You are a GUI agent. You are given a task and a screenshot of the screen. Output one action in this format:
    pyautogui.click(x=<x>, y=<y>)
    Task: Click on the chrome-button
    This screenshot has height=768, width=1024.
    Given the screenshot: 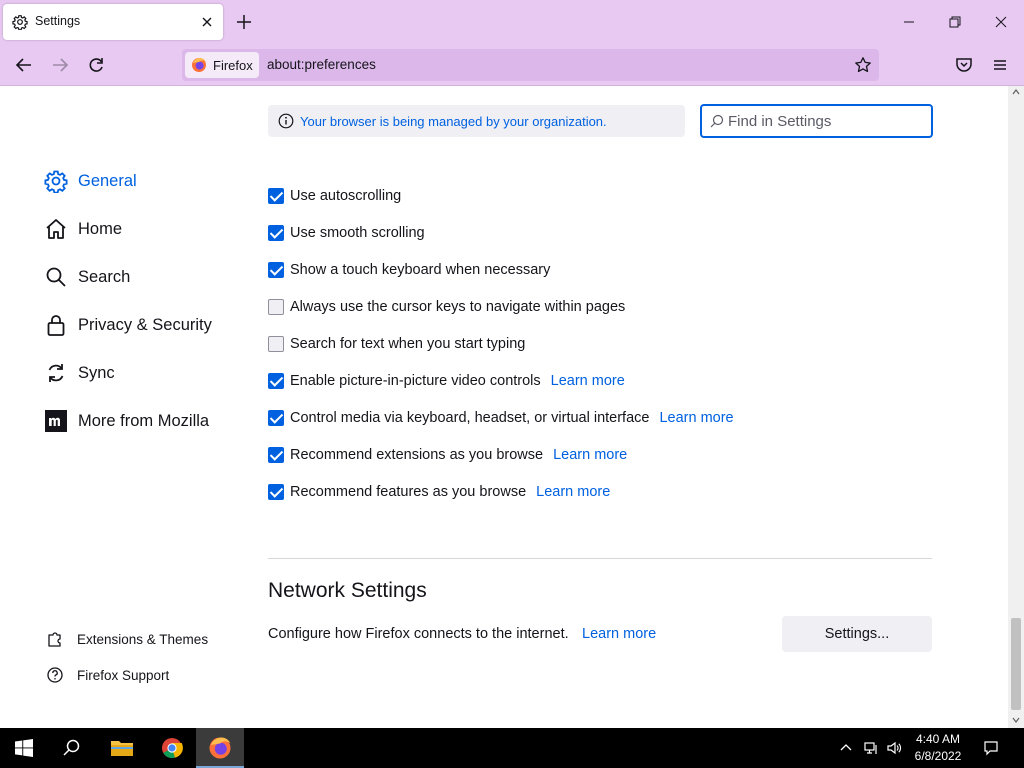 What is the action you would take?
    pyautogui.click(x=172, y=748)
    